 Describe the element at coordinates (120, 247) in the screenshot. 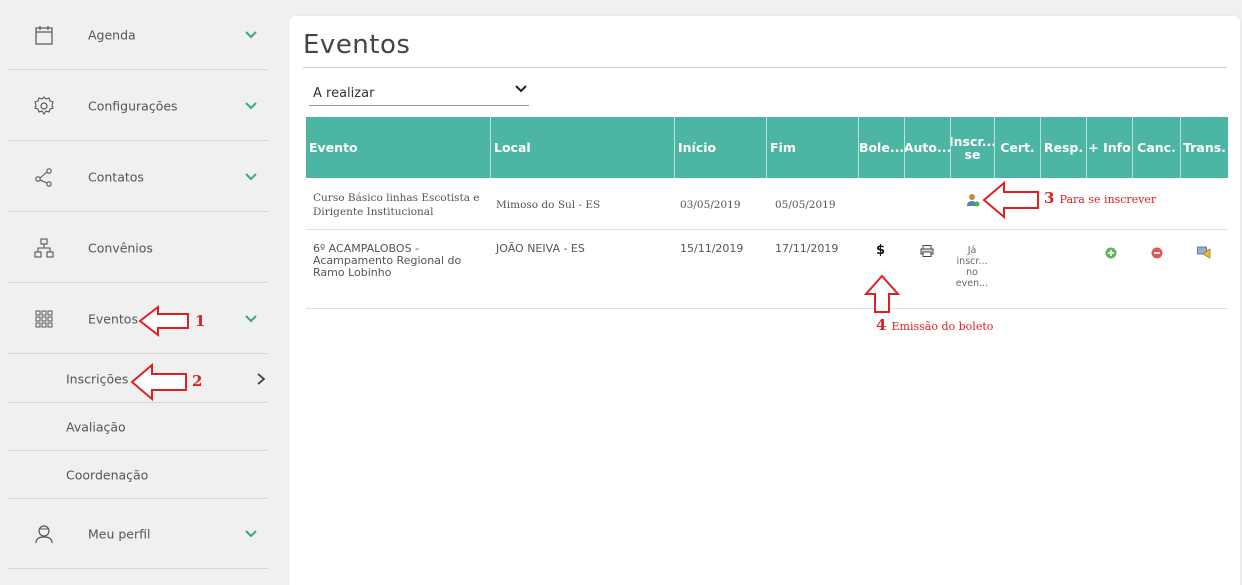

I see `sidebar-item-label: Convênios` at that location.